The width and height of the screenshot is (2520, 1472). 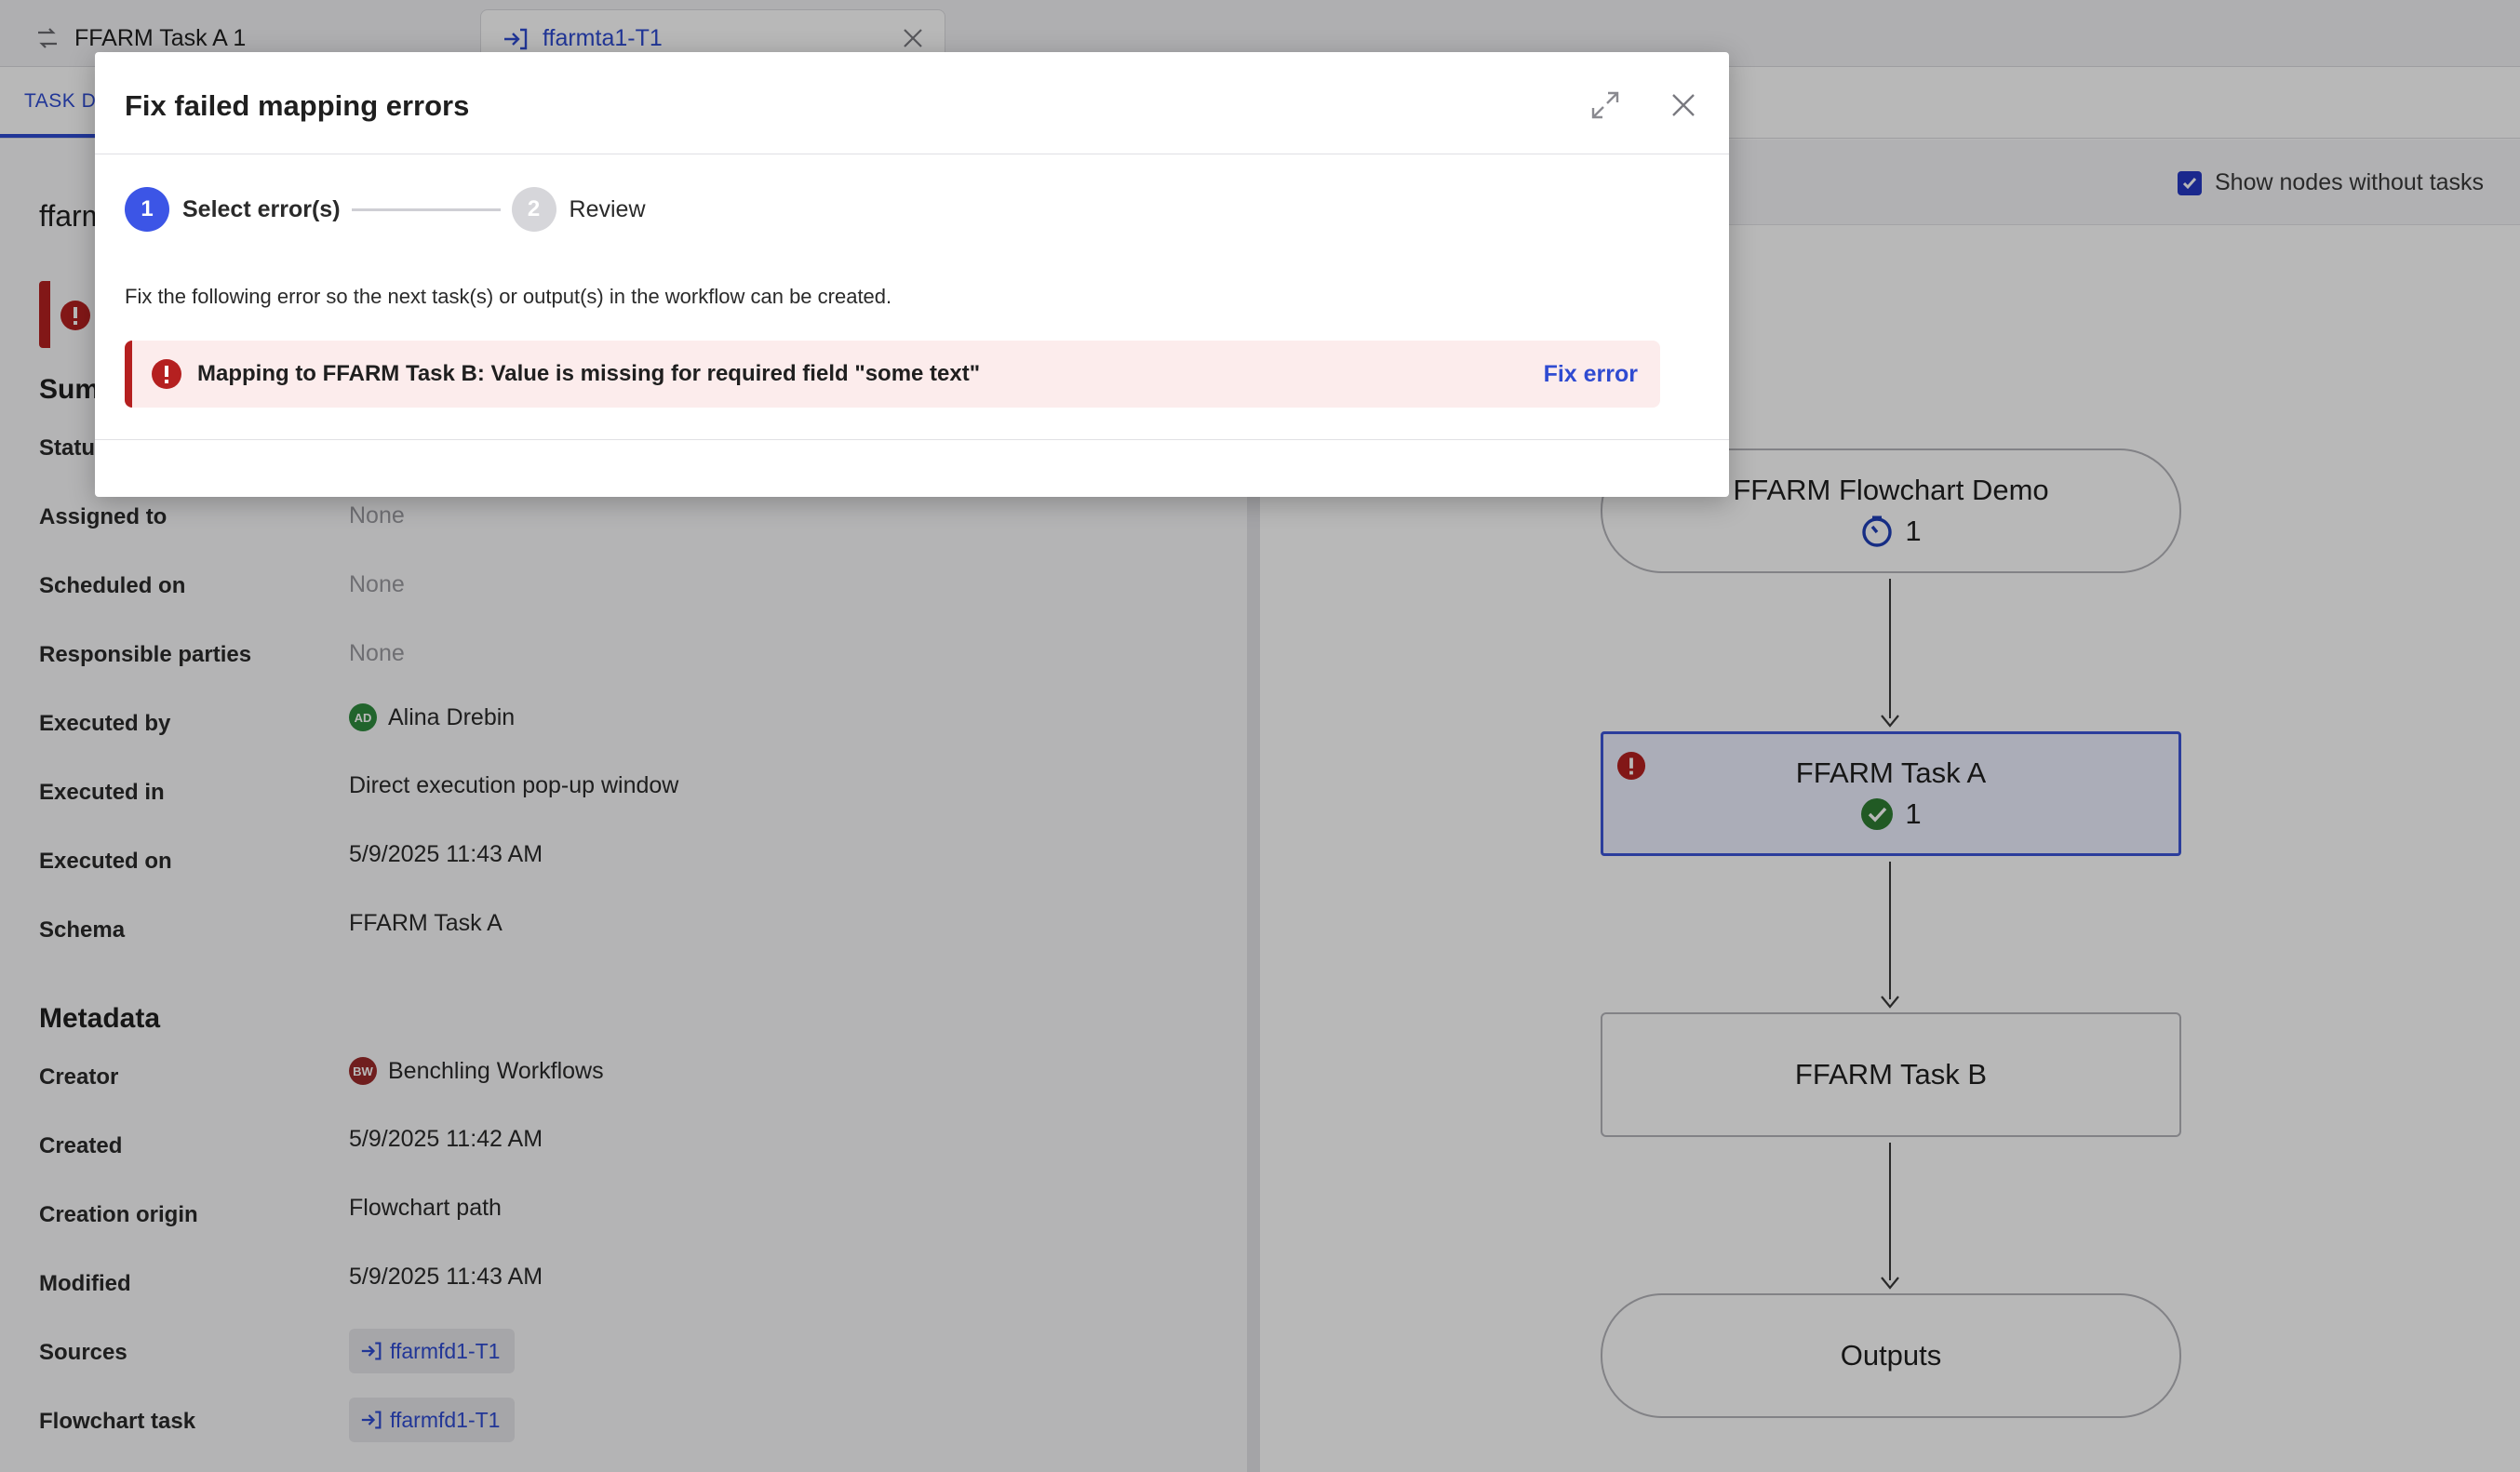 I want to click on error-icon, so click(x=166, y=374).